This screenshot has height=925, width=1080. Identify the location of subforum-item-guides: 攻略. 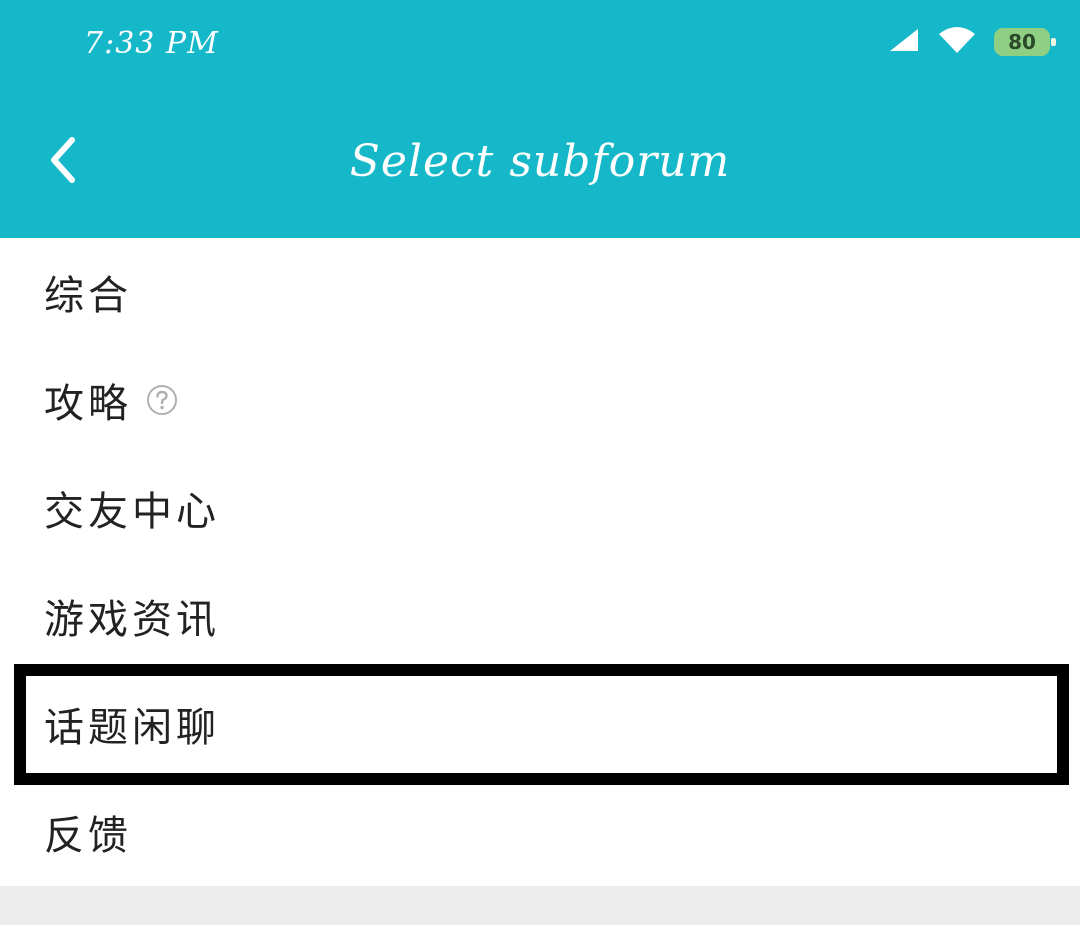
(540, 400).